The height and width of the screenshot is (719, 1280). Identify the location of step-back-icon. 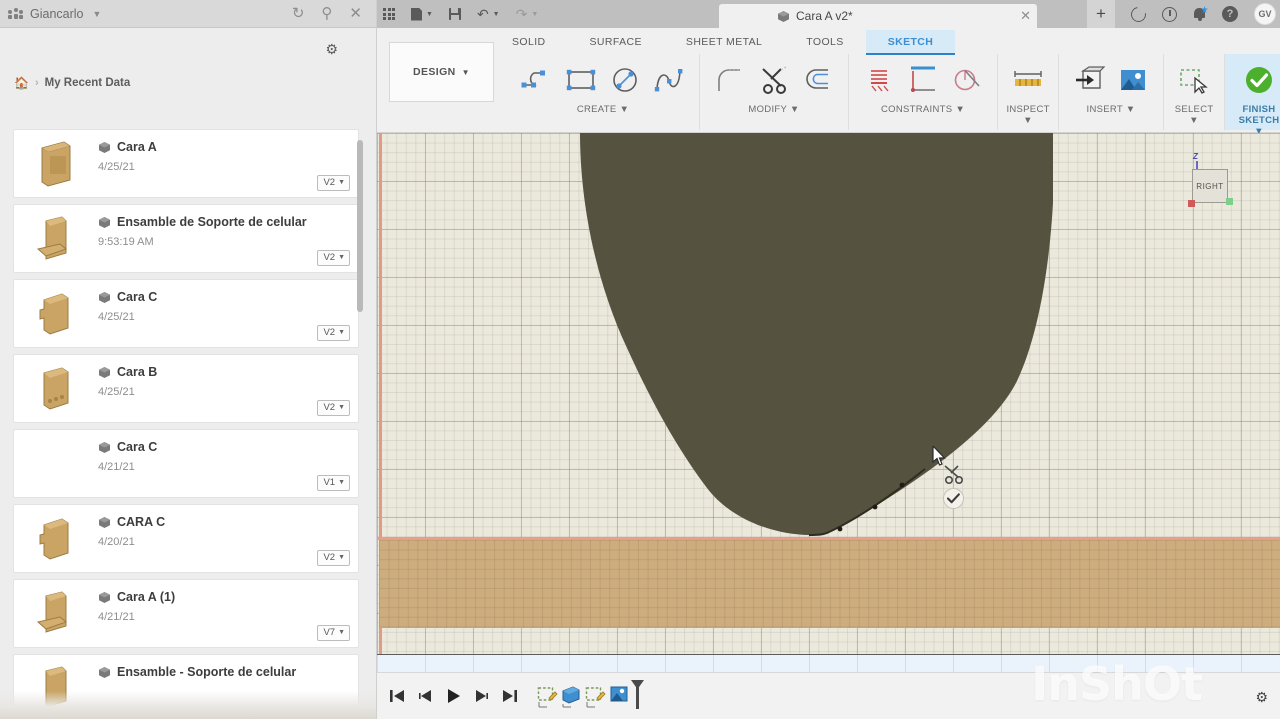
(425, 696).